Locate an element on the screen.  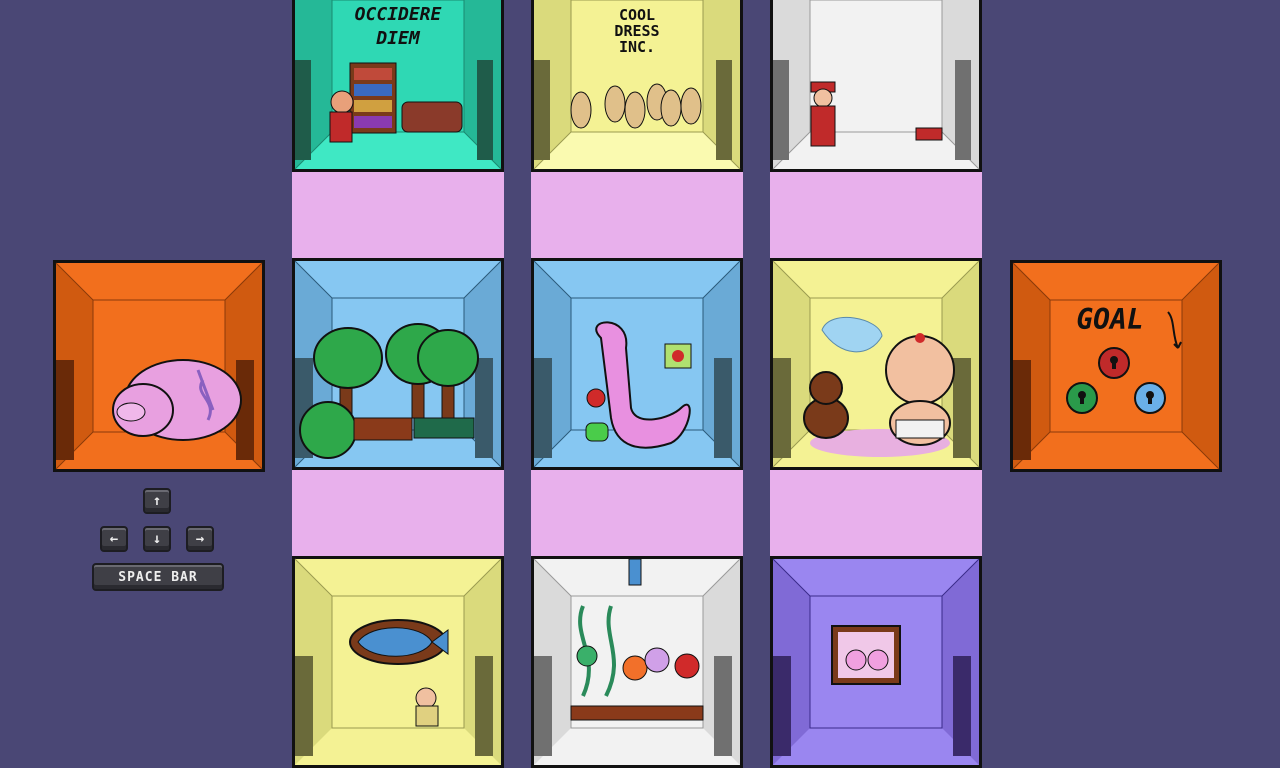
room-fish is located at coordinates (398, 662).